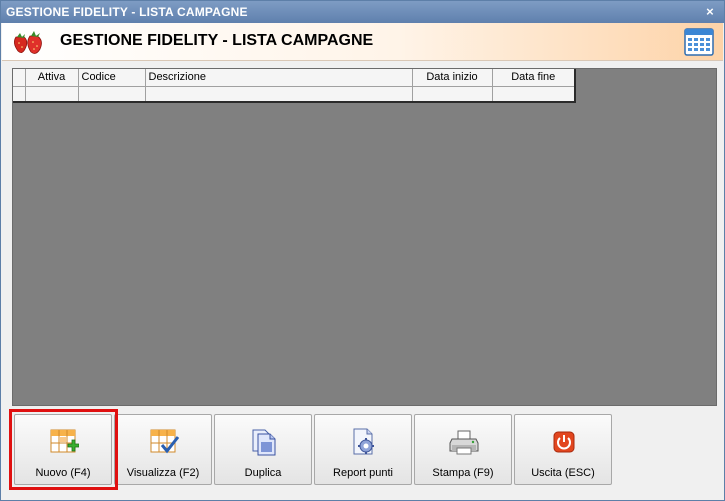 Image resolution: width=725 pixels, height=501 pixels. What do you see at coordinates (19, 78) in the screenshot?
I see `column-header-selector` at bounding box center [19, 78].